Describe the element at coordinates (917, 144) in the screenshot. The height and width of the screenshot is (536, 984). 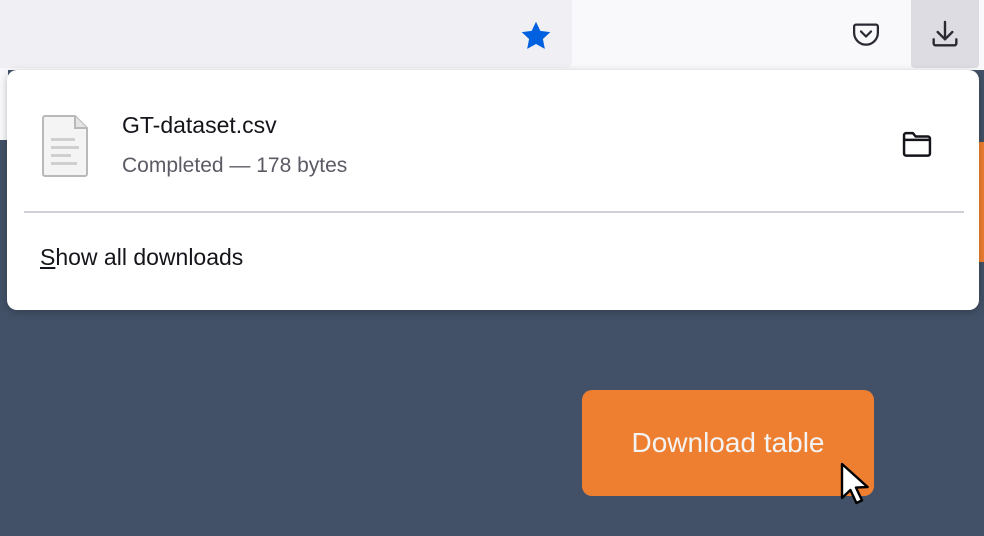
I see `folder-icon` at that location.